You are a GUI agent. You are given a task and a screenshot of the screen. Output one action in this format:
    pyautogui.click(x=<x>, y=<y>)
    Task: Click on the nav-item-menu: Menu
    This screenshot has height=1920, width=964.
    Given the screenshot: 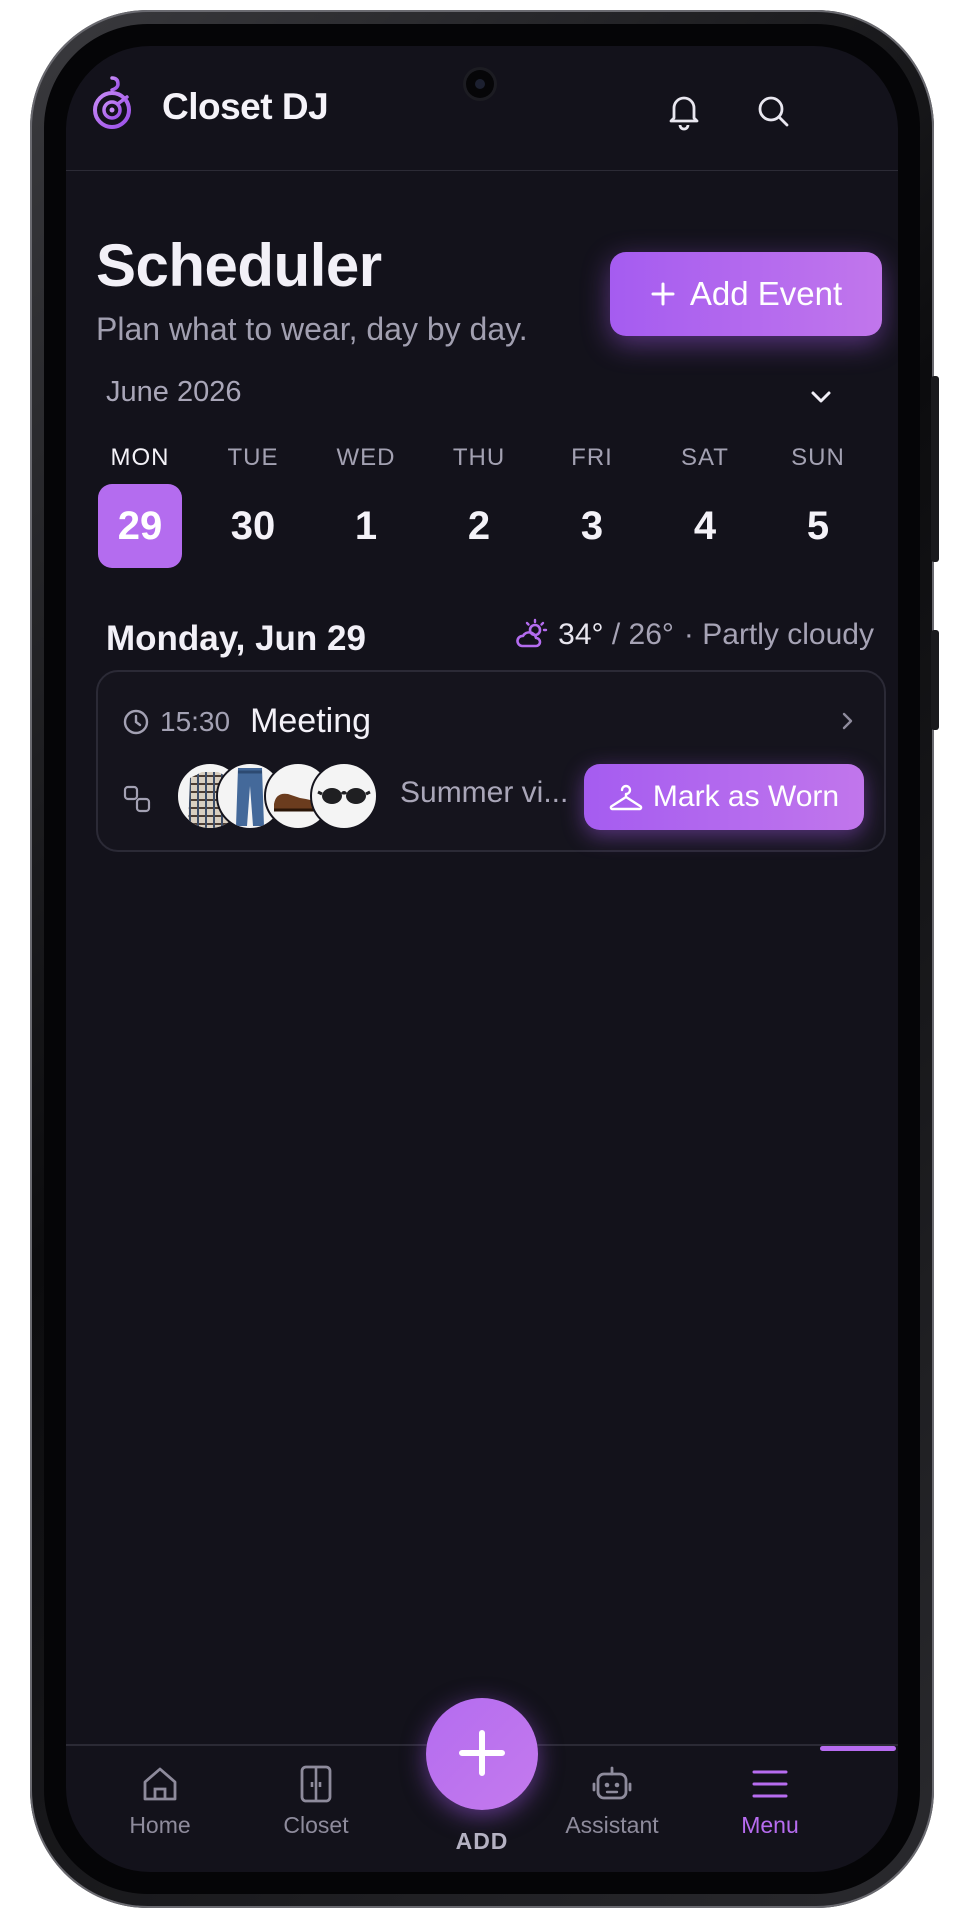 What is the action you would take?
    pyautogui.click(x=770, y=1800)
    